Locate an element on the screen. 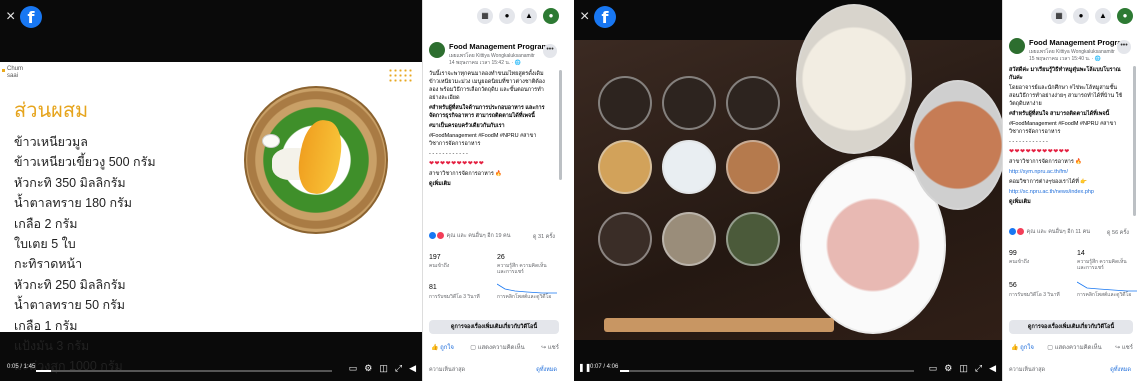 The width and height of the screenshot is (1139, 381). stat-number: 99 is located at coordinates (1013, 253).